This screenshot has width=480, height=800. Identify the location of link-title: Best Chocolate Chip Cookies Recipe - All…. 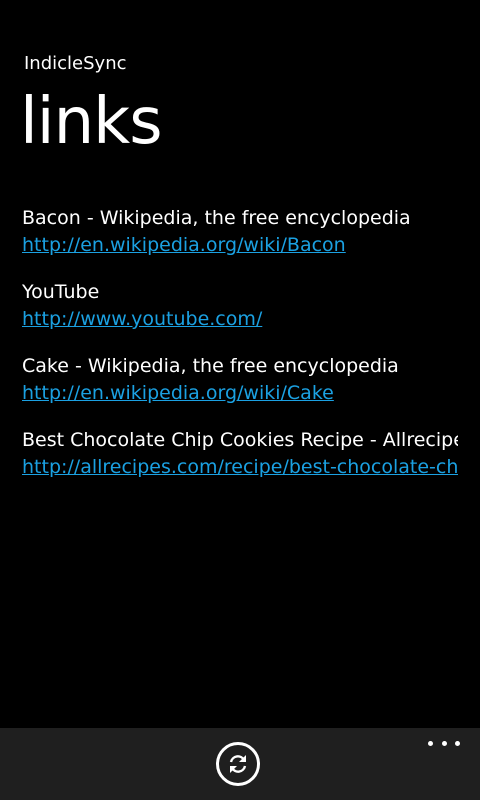
(240, 440).